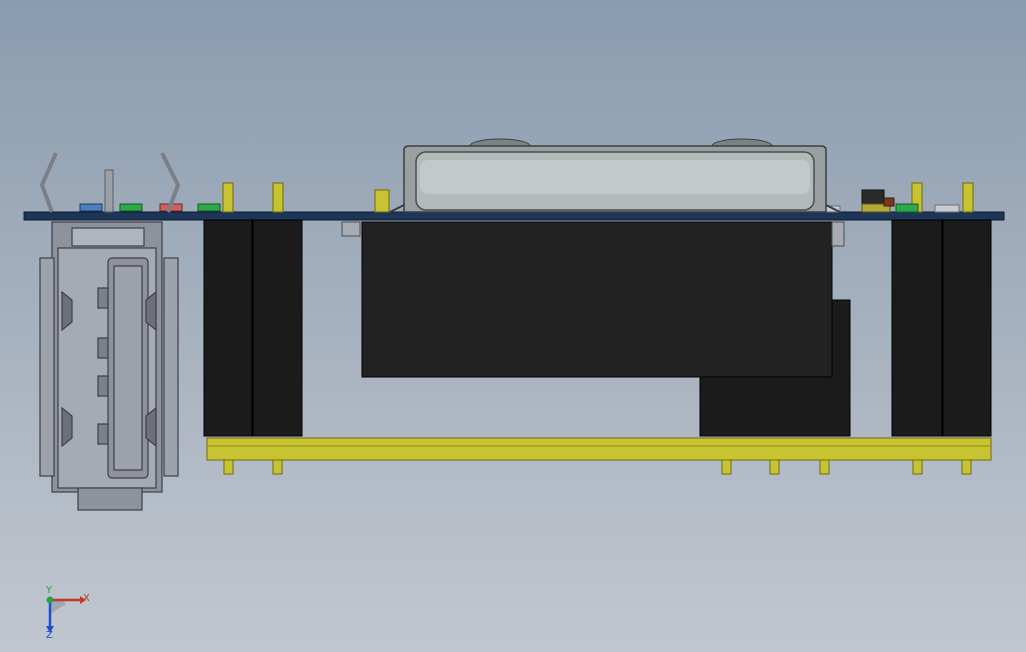  What do you see at coordinates (67, 612) in the screenshot?
I see `coordinate-triad: X Y Z` at bounding box center [67, 612].